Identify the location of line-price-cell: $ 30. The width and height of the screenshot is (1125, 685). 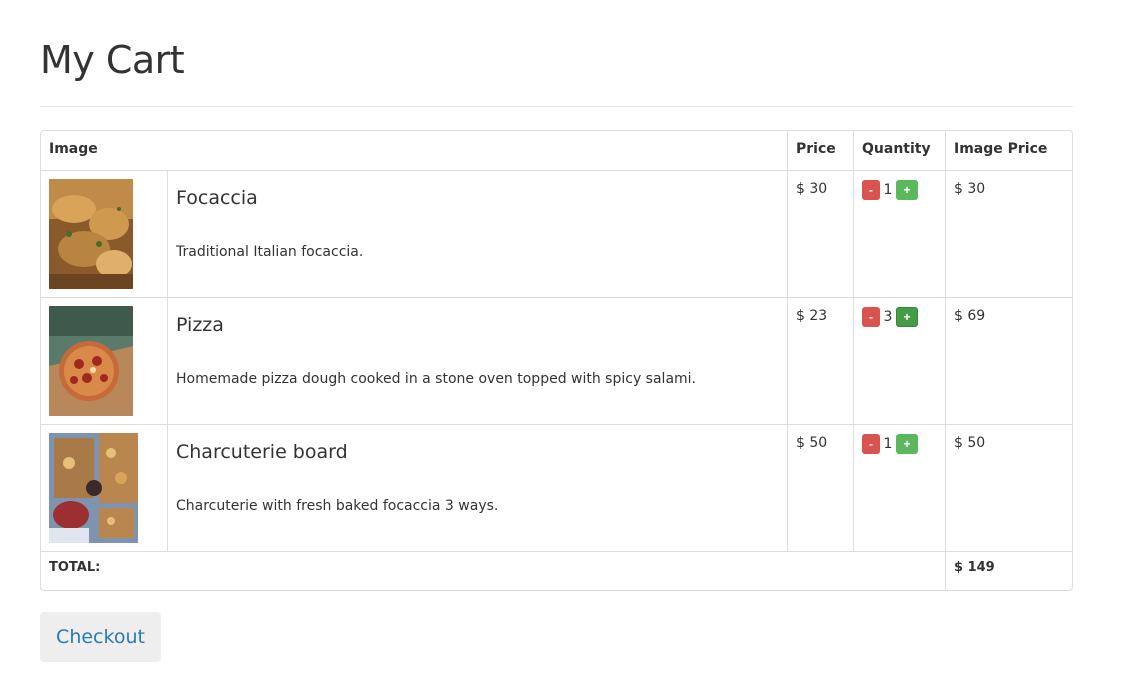
(1008, 233).